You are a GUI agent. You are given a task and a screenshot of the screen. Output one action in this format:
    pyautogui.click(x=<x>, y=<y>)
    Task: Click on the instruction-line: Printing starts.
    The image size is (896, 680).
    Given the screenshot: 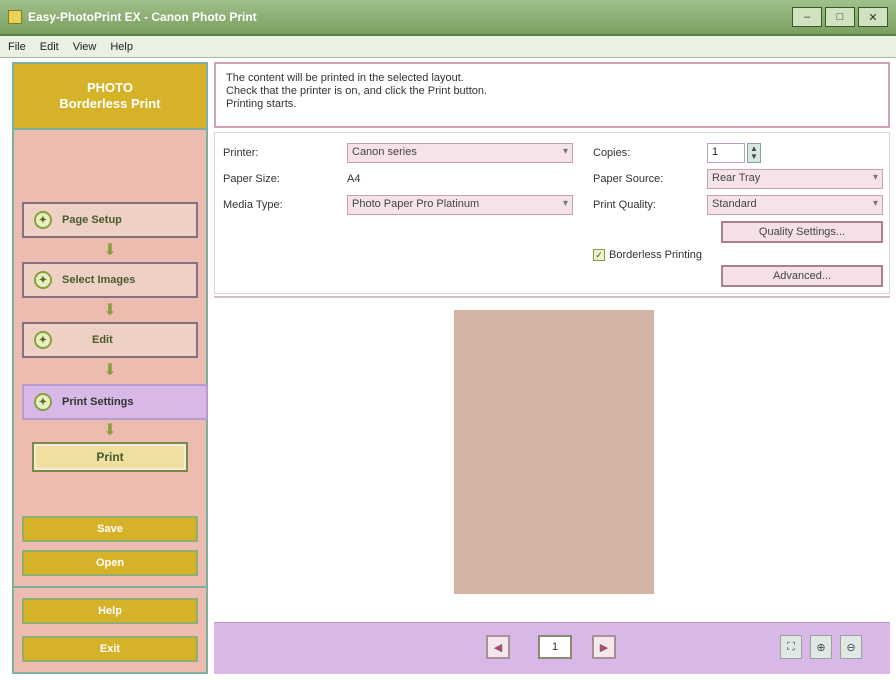 What is the action you would take?
    pyautogui.click(x=261, y=104)
    